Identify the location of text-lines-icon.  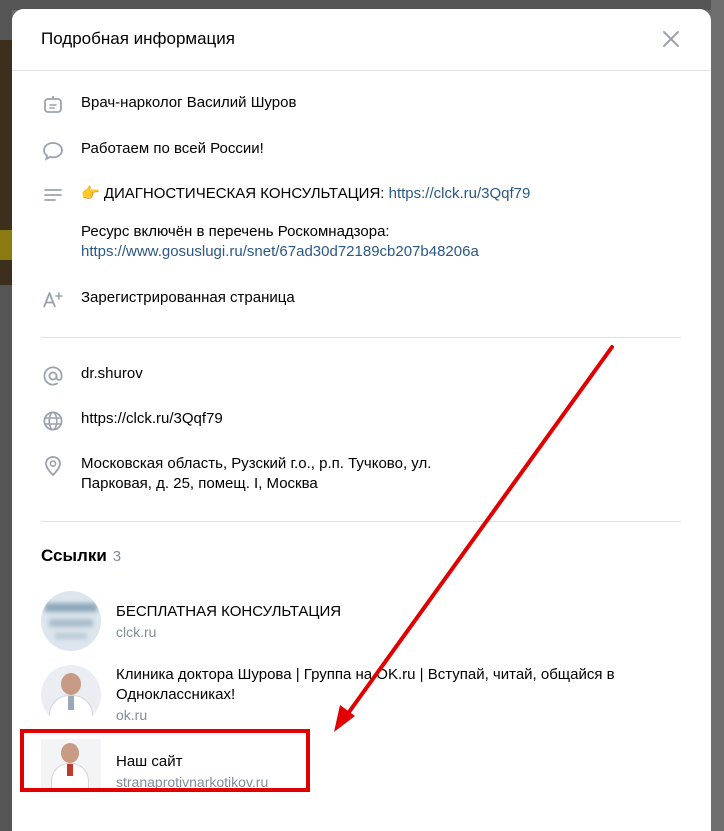
(54, 197).